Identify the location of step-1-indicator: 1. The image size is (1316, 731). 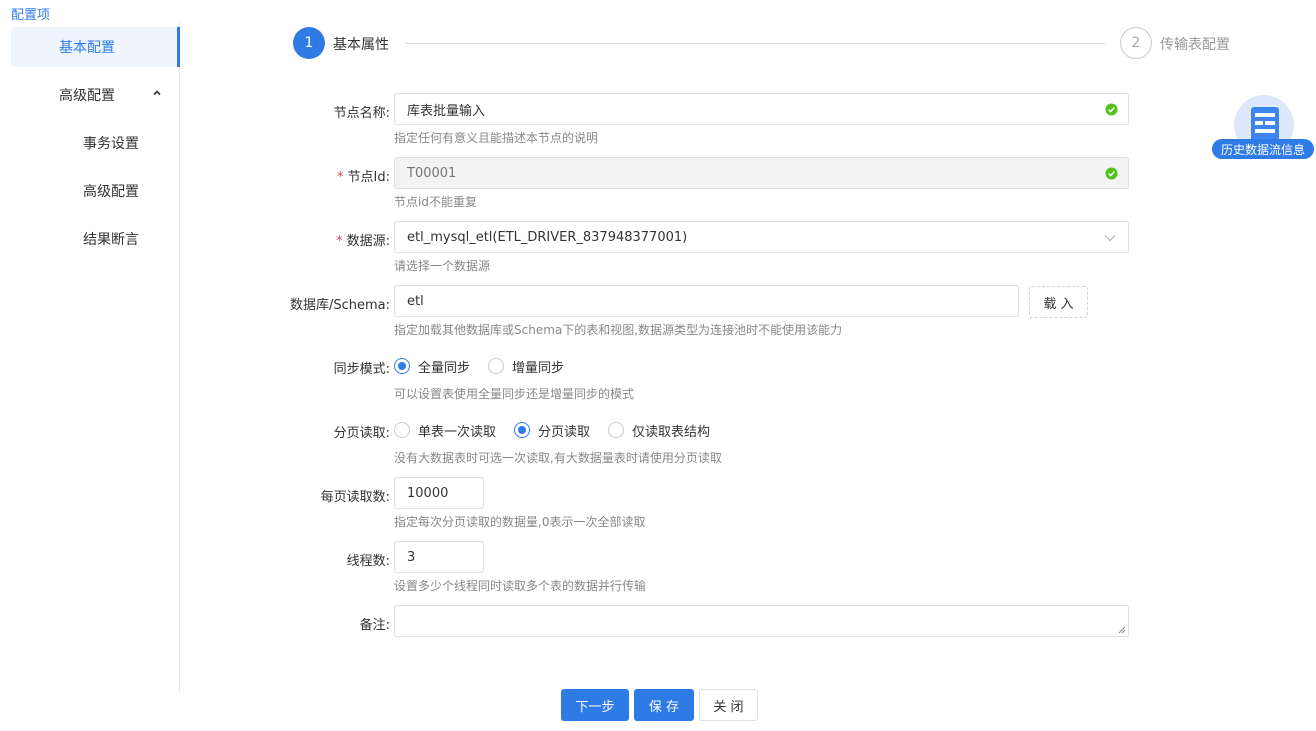
(309, 43).